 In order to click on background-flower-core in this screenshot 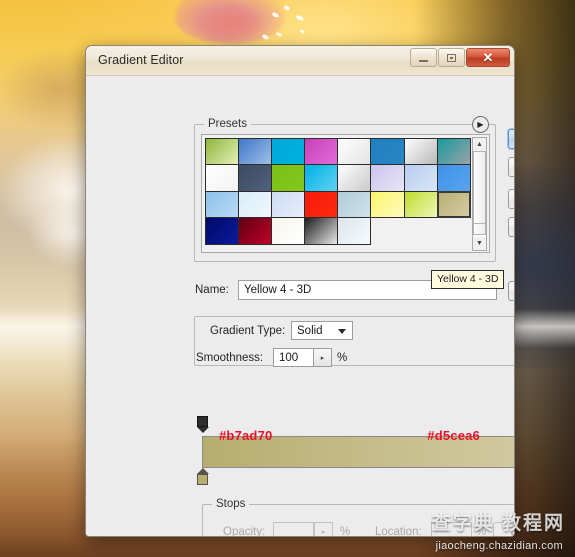, I will do `click(231, 25)`.